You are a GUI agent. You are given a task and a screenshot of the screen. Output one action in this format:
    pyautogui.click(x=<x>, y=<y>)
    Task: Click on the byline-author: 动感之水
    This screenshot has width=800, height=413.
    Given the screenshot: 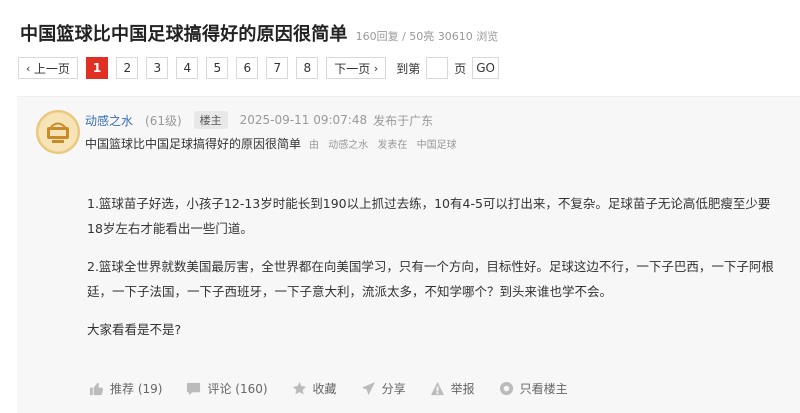 What is the action you would take?
    pyautogui.click(x=348, y=145)
    